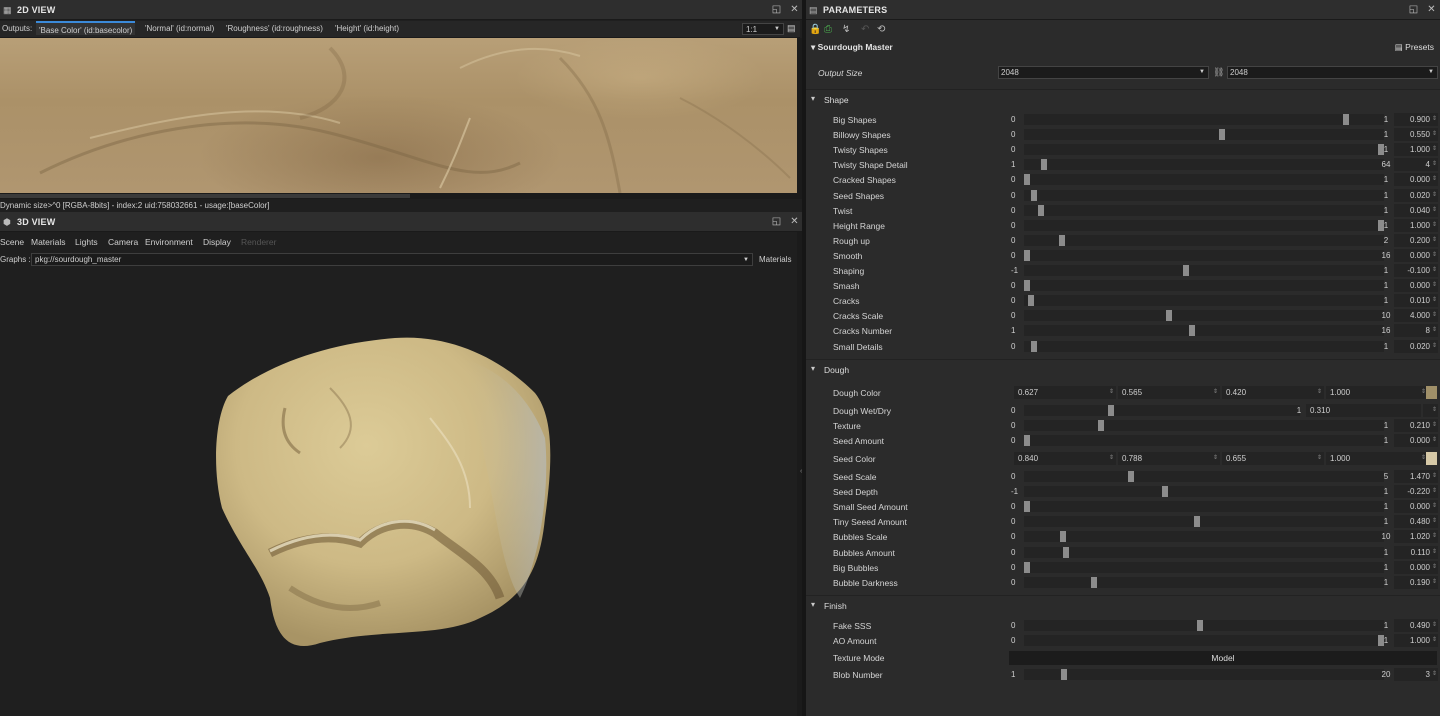  I want to click on value-spinner: ⇕, so click(1430, 410).